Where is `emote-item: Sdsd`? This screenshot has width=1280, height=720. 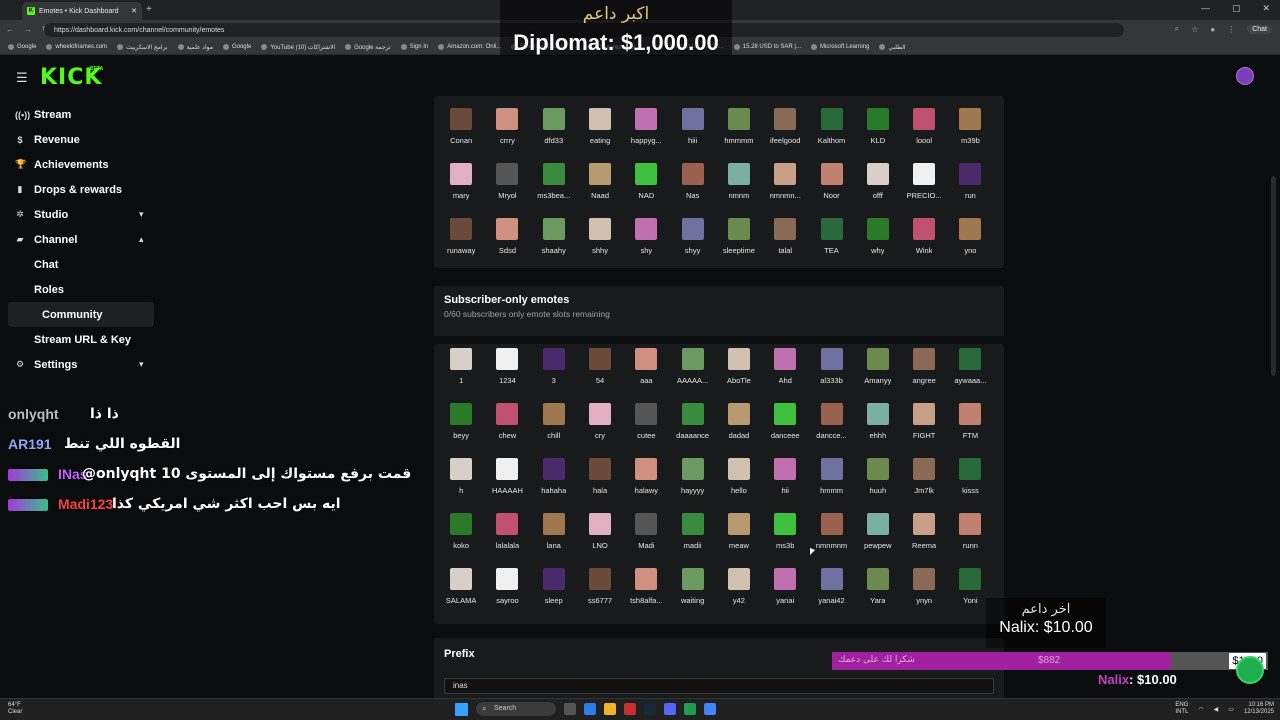
emote-item: Sdsd is located at coordinates (507, 241).